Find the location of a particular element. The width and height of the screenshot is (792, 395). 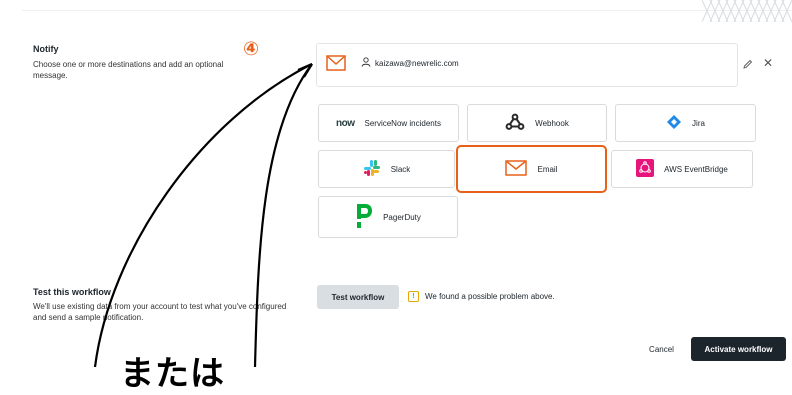

tile-slack: Slack is located at coordinates (386, 169).